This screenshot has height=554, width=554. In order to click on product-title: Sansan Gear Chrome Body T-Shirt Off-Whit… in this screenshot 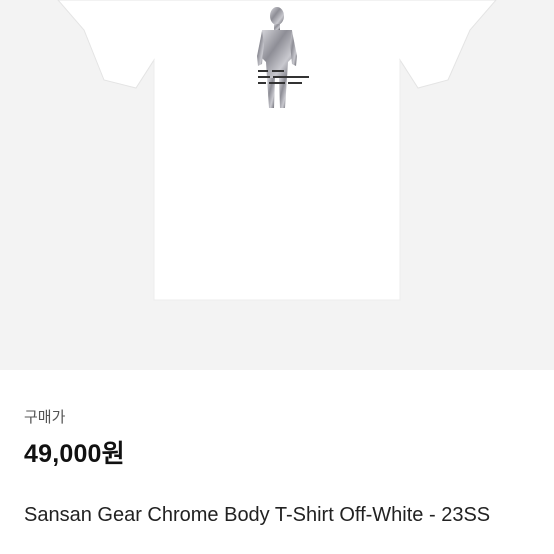, I will do `click(257, 515)`.